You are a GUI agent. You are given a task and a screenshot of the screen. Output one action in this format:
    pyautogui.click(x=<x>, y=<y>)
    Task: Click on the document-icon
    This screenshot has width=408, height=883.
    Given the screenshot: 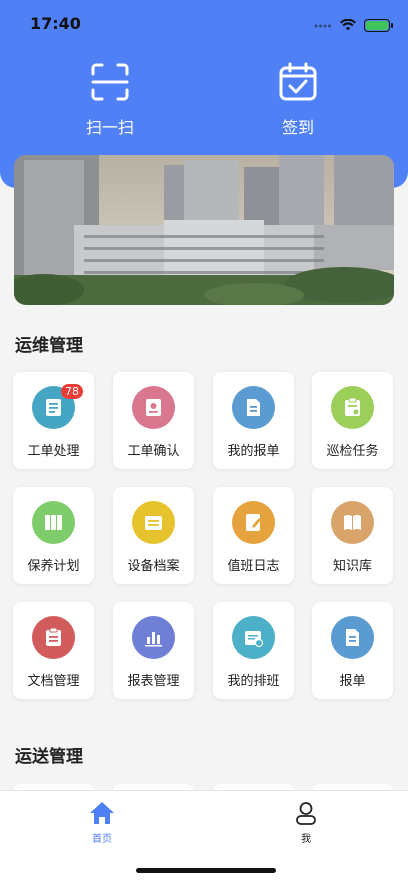 What is the action you would take?
    pyautogui.click(x=53, y=637)
    